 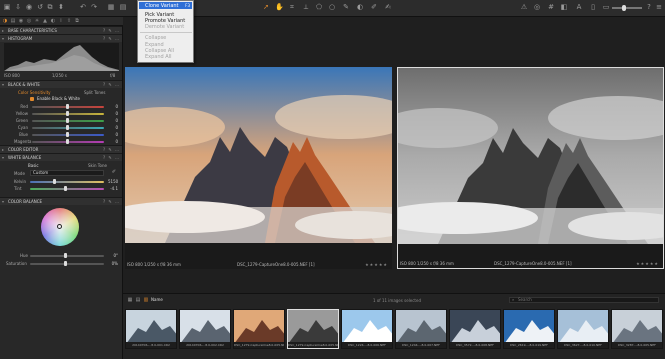 What do you see at coordinates (45, 21) in the screenshot?
I see `detail-tab-icon: ▲` at bounding box center [45, 21].